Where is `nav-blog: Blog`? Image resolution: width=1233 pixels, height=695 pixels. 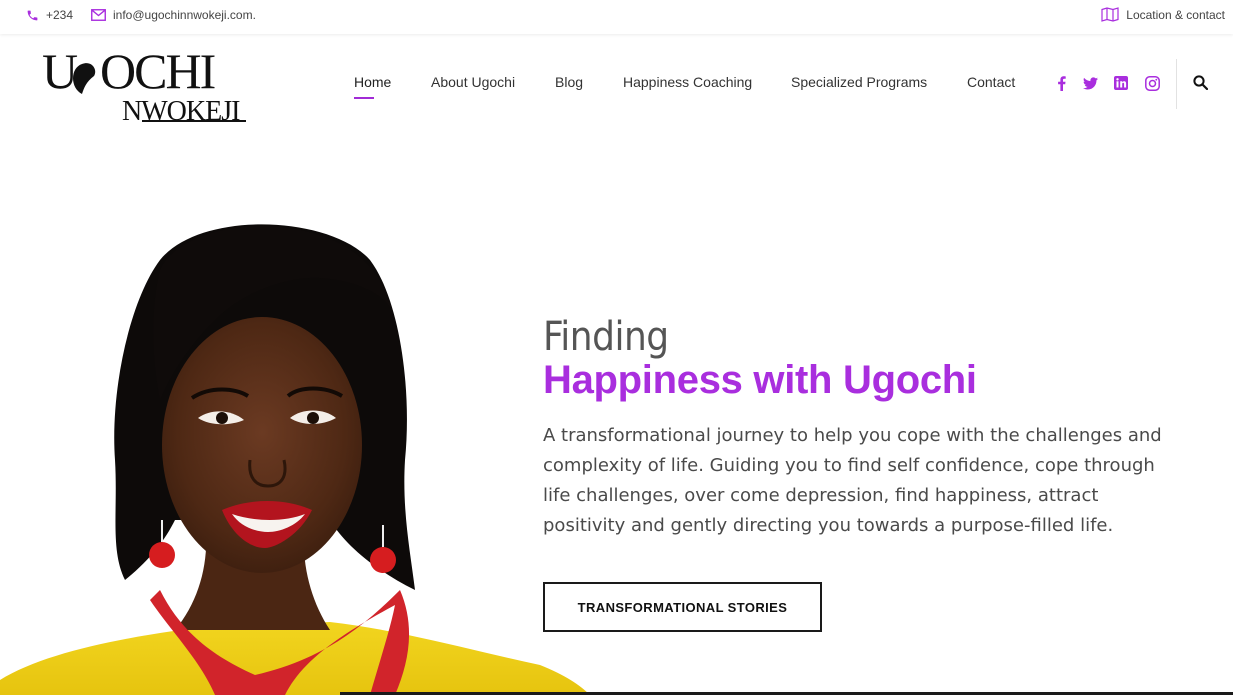
nav-blog: Blog is located at coordinates (569, 82).